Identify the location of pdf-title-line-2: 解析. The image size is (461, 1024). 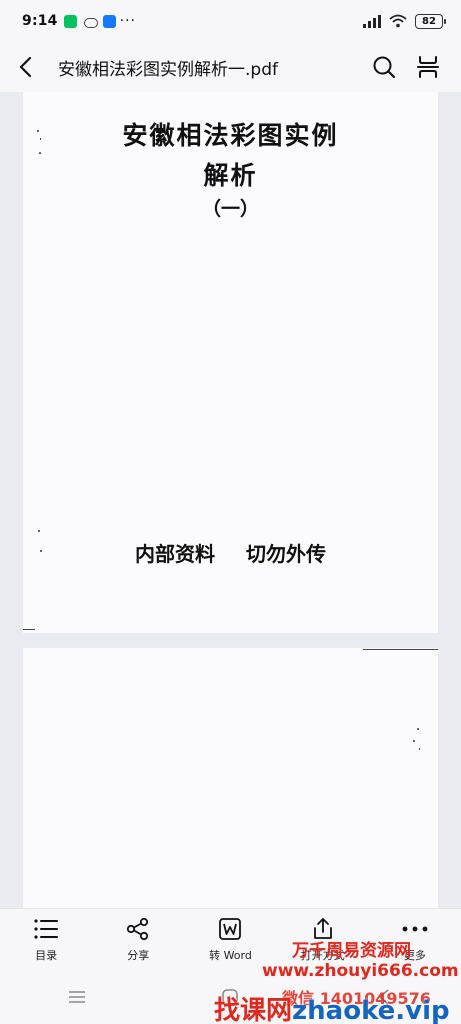
(230, 175).